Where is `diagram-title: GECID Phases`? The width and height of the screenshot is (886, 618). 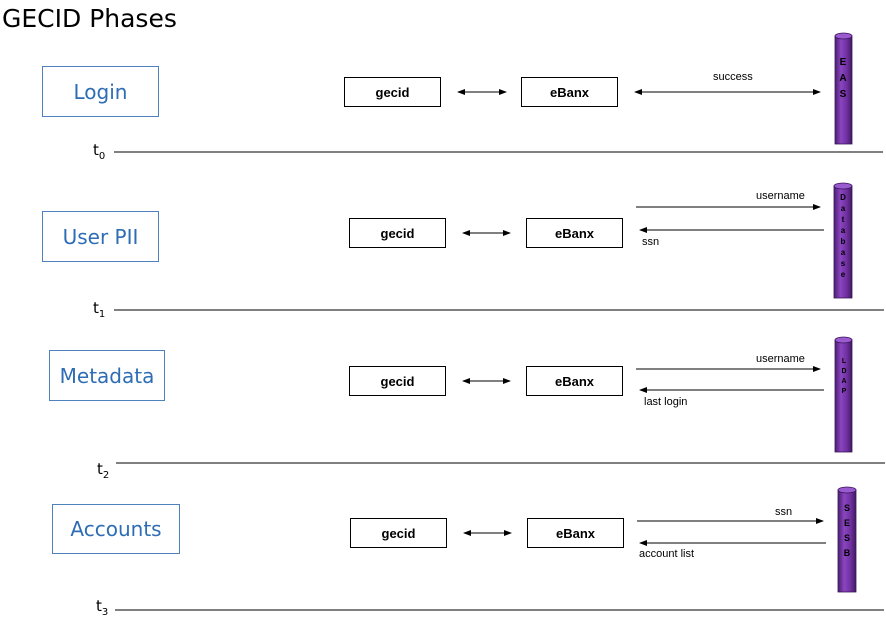
diagram-title: GECID Phases is located at coordinates (89, 18).